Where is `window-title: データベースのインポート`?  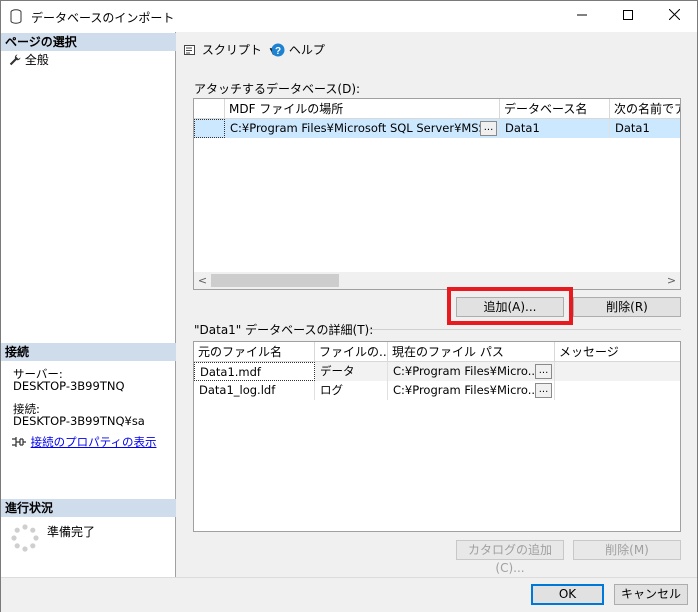 window-title: データベースのインポート is located at coordinates (103, 18).